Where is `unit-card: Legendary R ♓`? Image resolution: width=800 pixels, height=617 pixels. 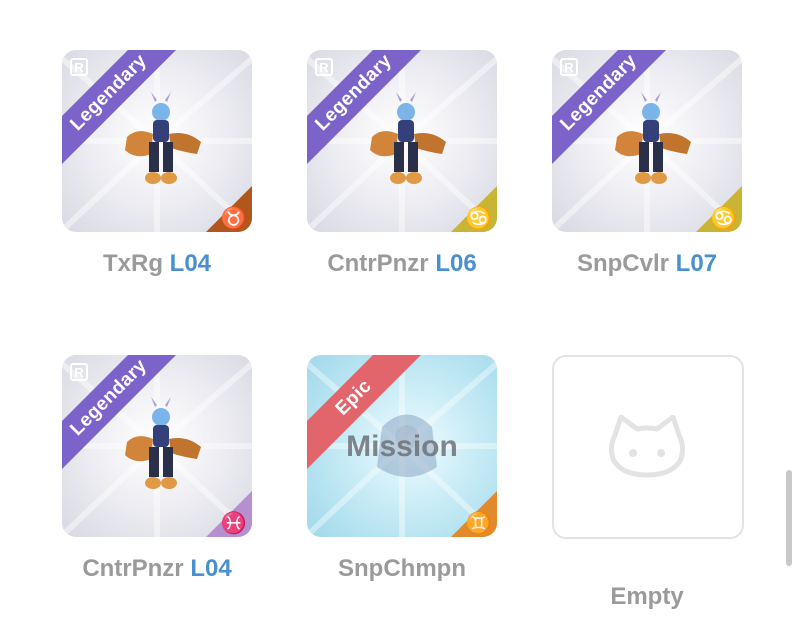 unit-card: Legendary R ♓ is located at coordinates (157, 446).